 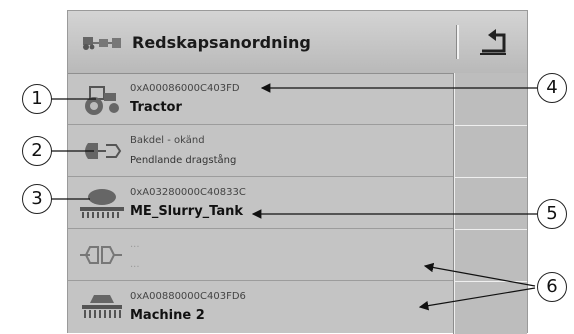 I want to click on callout-4: 4, so click(x=552, y=88).